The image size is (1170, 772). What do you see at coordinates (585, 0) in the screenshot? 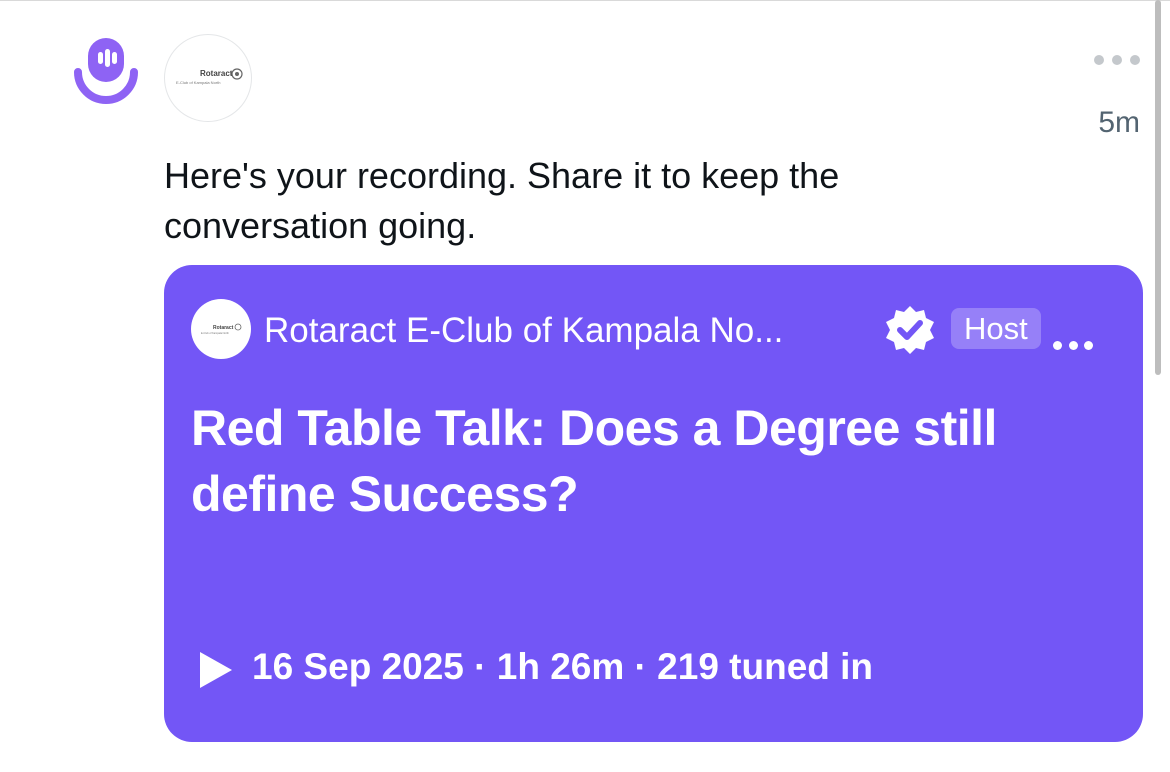
I see `top-divider` at bounding box center [585, 0].